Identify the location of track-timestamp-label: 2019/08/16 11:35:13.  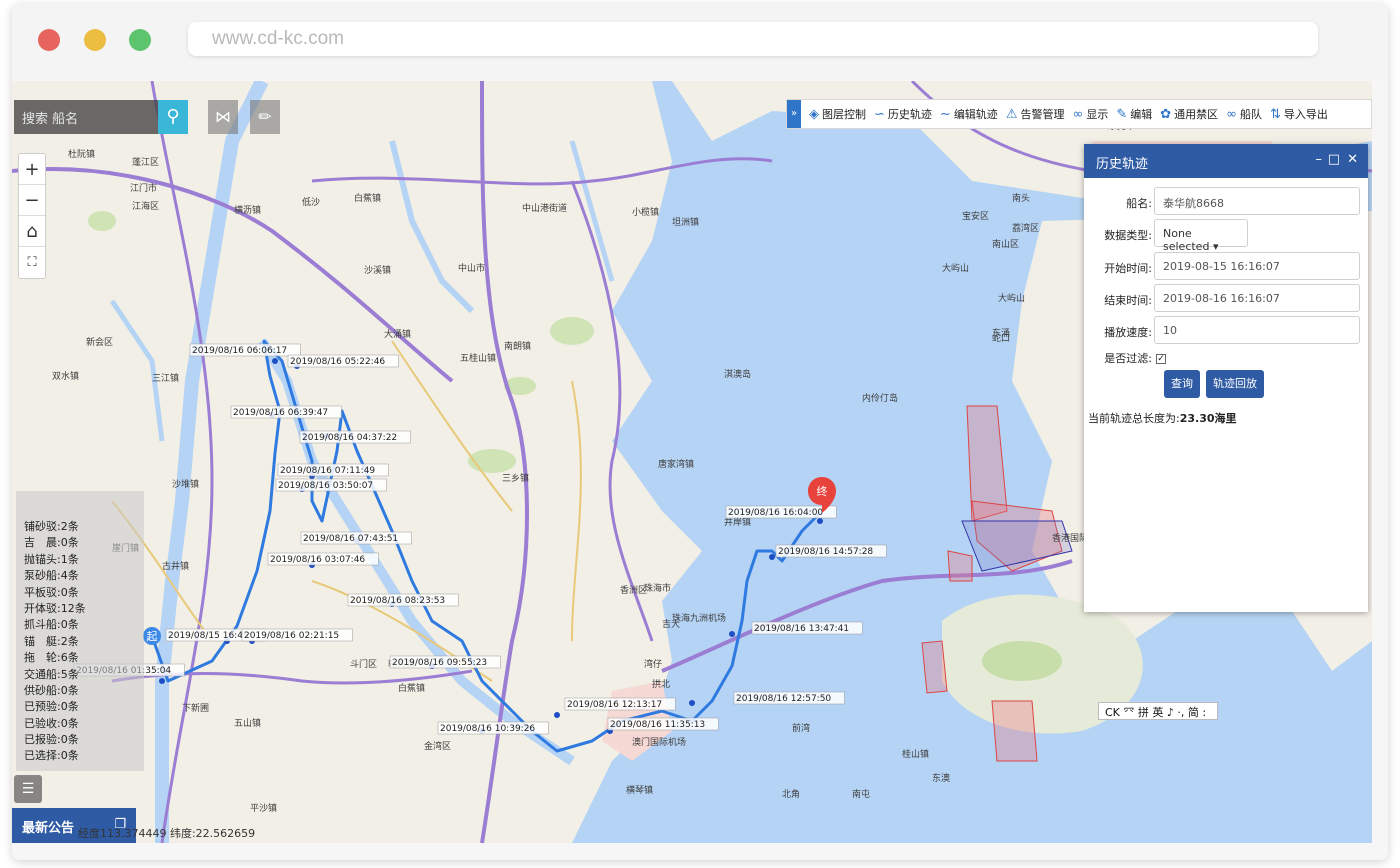
(657, 725).